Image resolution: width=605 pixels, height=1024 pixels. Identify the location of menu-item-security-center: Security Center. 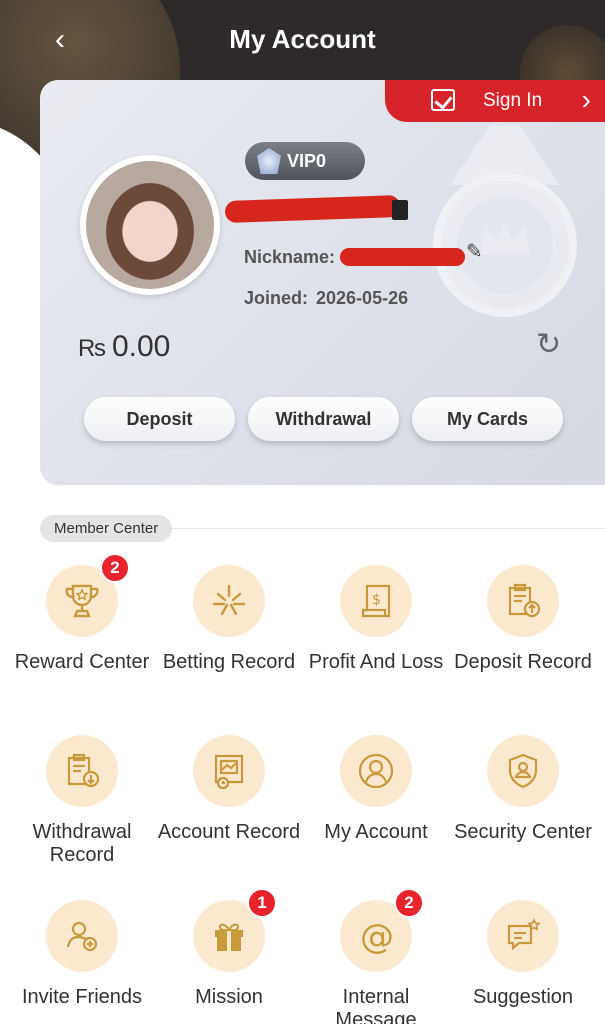
(523, 789).